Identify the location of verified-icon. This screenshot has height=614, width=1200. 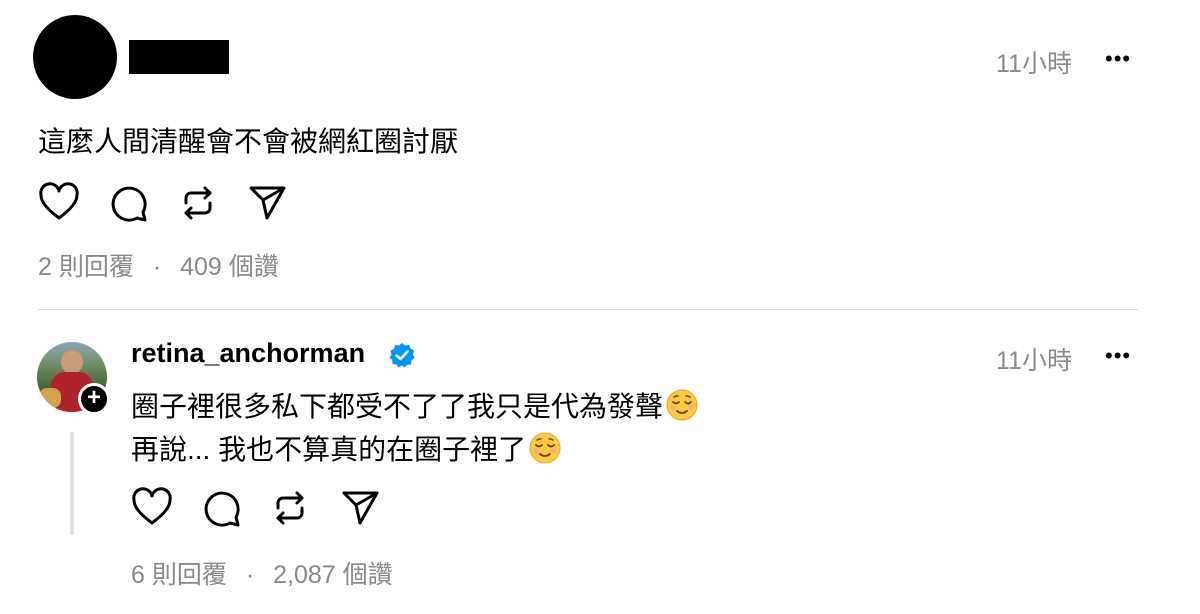
(402, 355).